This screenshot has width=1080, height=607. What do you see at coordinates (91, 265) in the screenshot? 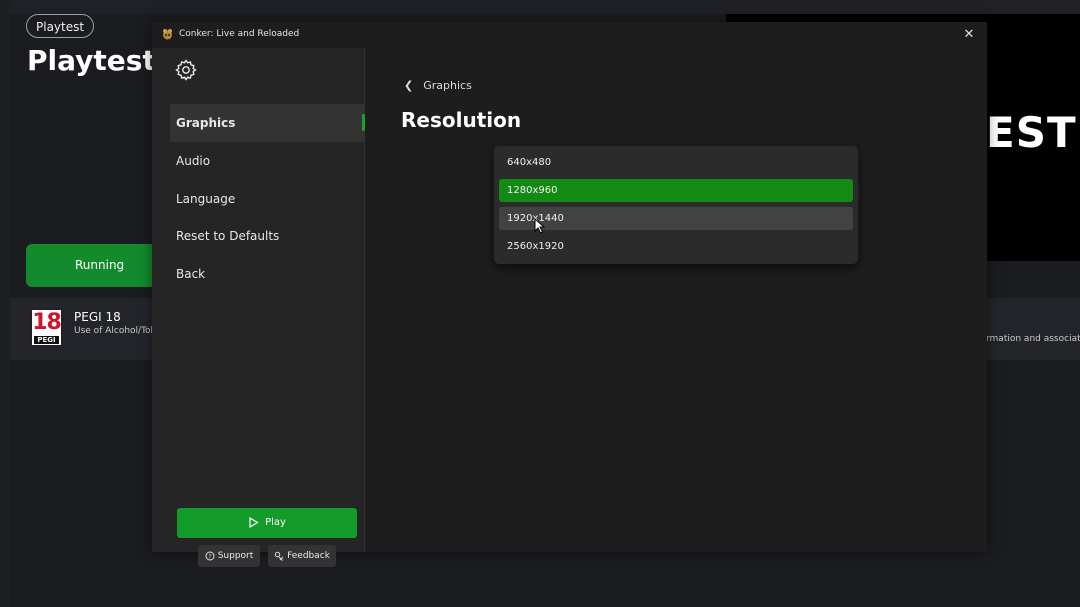
I see `running-button: Running` at bounding box center [91, 265].